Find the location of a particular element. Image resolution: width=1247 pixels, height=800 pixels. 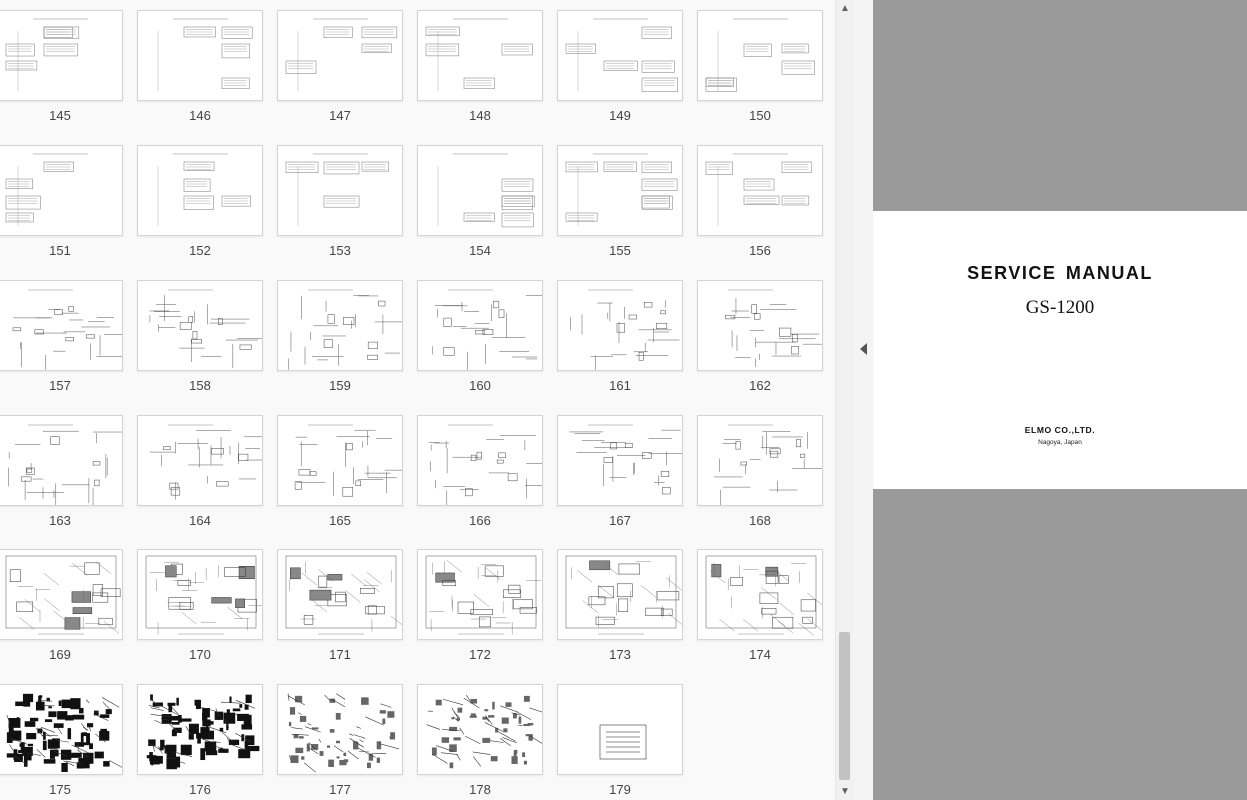

page-number-label: 170 is located at coordinates (200, 654).